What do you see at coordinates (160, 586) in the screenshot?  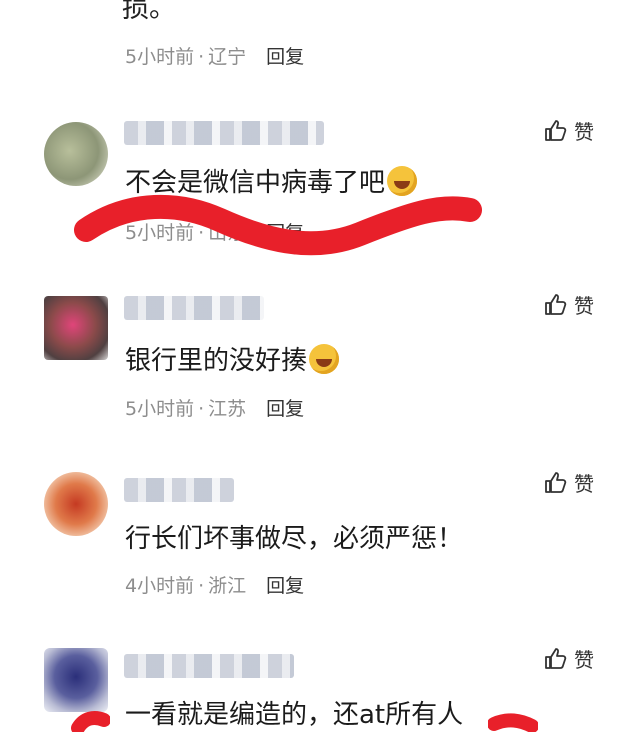 I see `comment-time: 4小时前` at bounding box center [160, 586].